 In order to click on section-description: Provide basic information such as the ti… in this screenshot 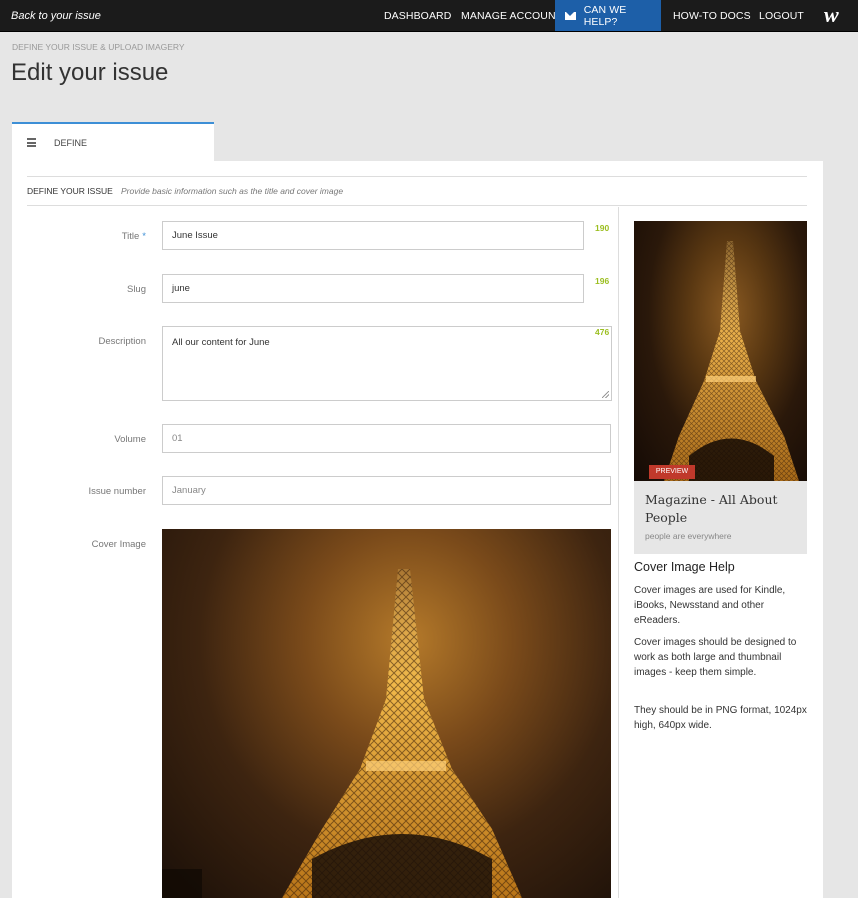, I will do `click(232, 191)`.